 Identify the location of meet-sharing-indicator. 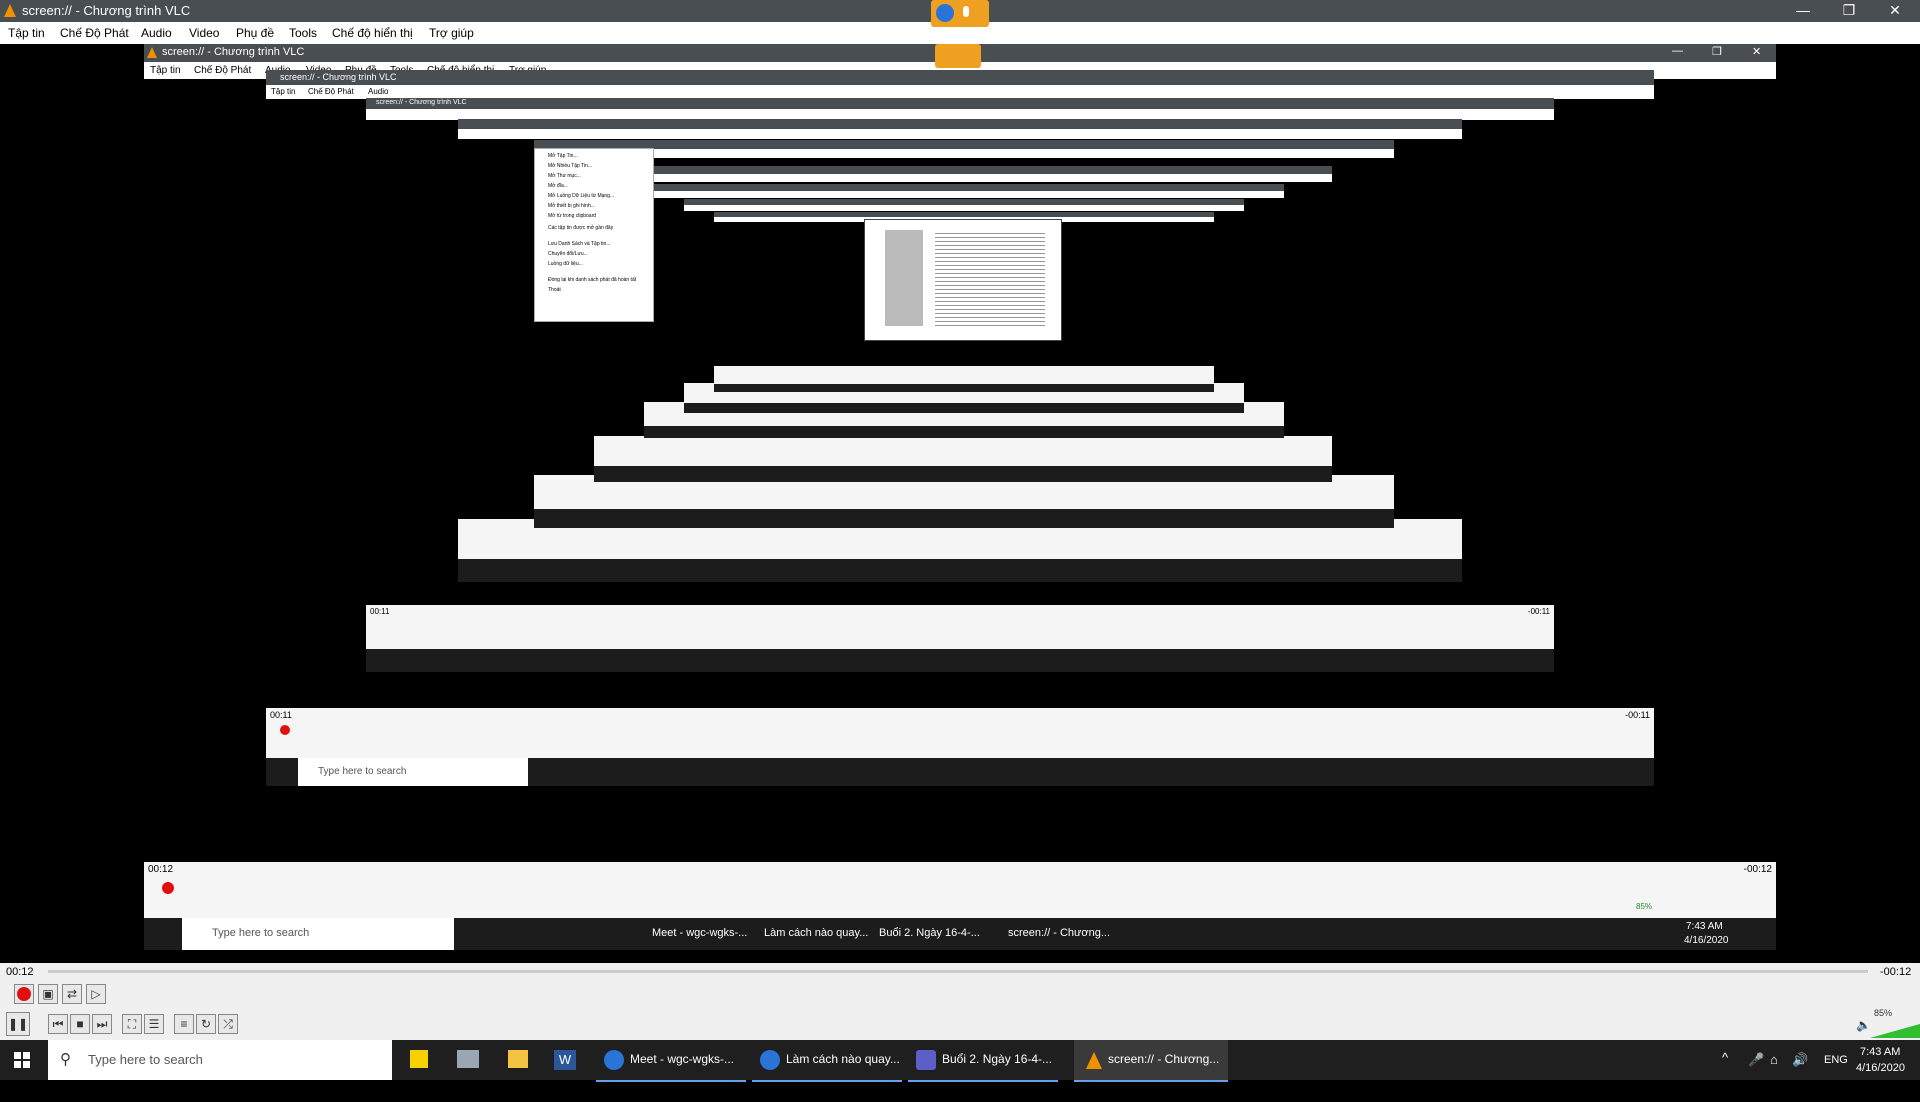
(960, 13).